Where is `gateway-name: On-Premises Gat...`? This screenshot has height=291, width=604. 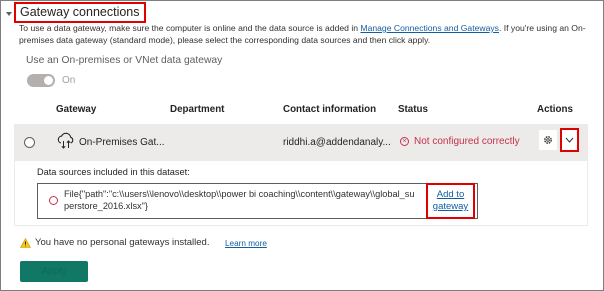 gateway-name: On-Premises Gat... is located at coordinates (122, 142).